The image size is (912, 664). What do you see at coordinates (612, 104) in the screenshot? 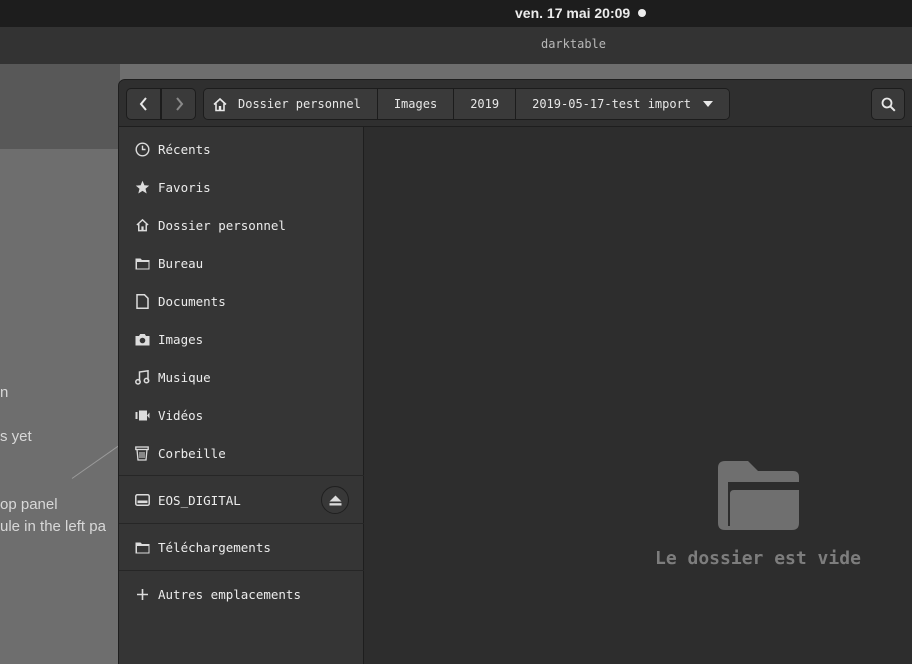
I see `crumb-label: 2019-05-17-test import` at bounding box center [612, 104].